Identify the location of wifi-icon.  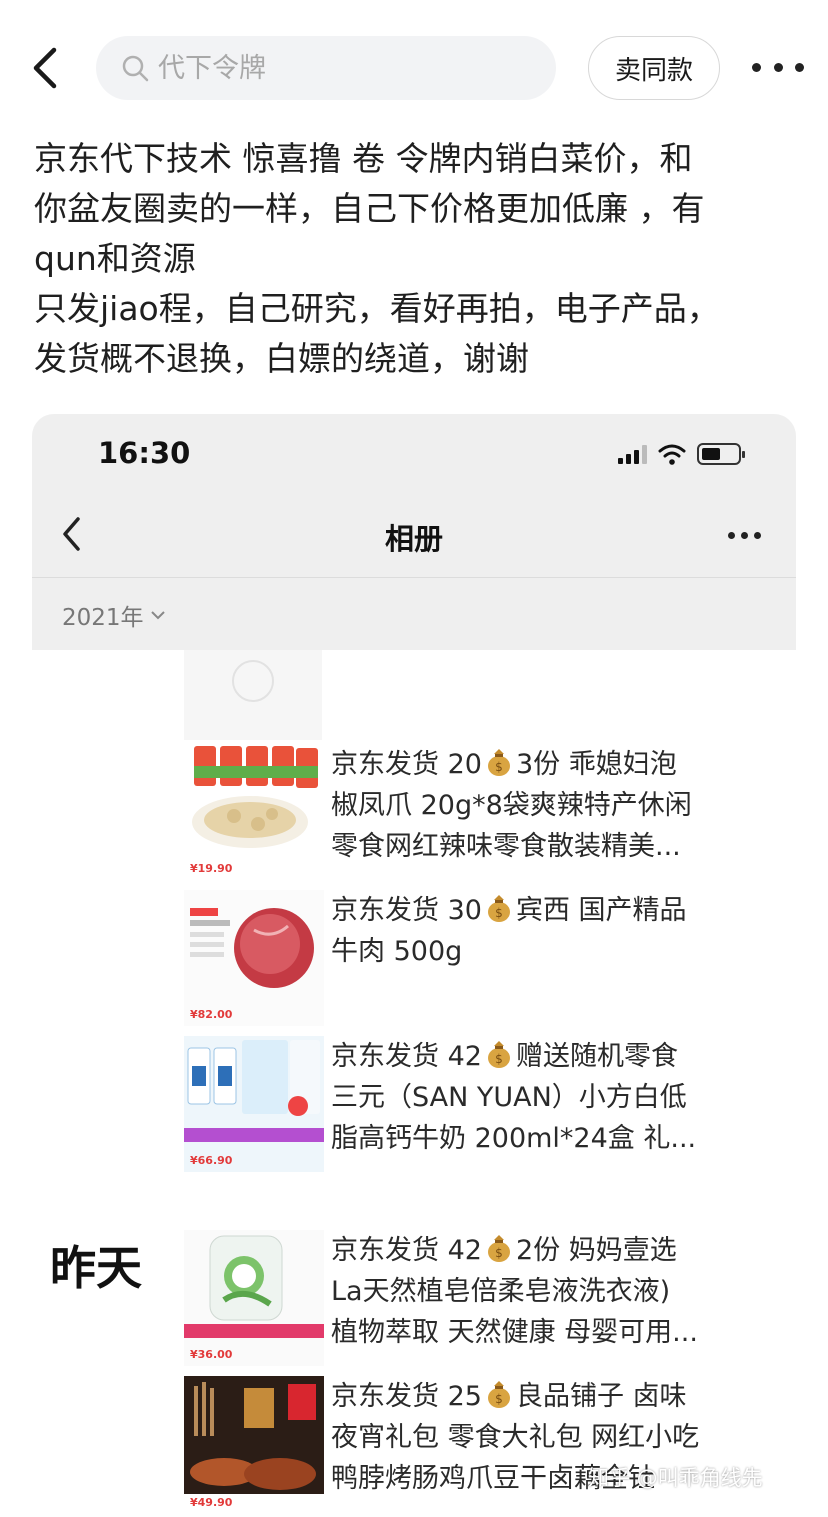
(672, 454).